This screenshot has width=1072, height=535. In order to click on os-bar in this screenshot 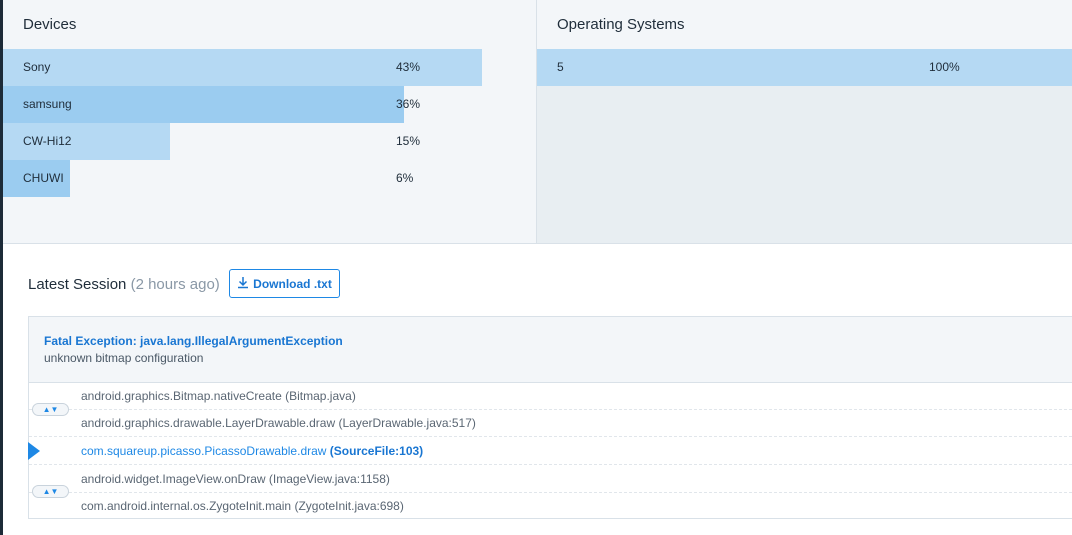, I will do `click(804, 67)`.